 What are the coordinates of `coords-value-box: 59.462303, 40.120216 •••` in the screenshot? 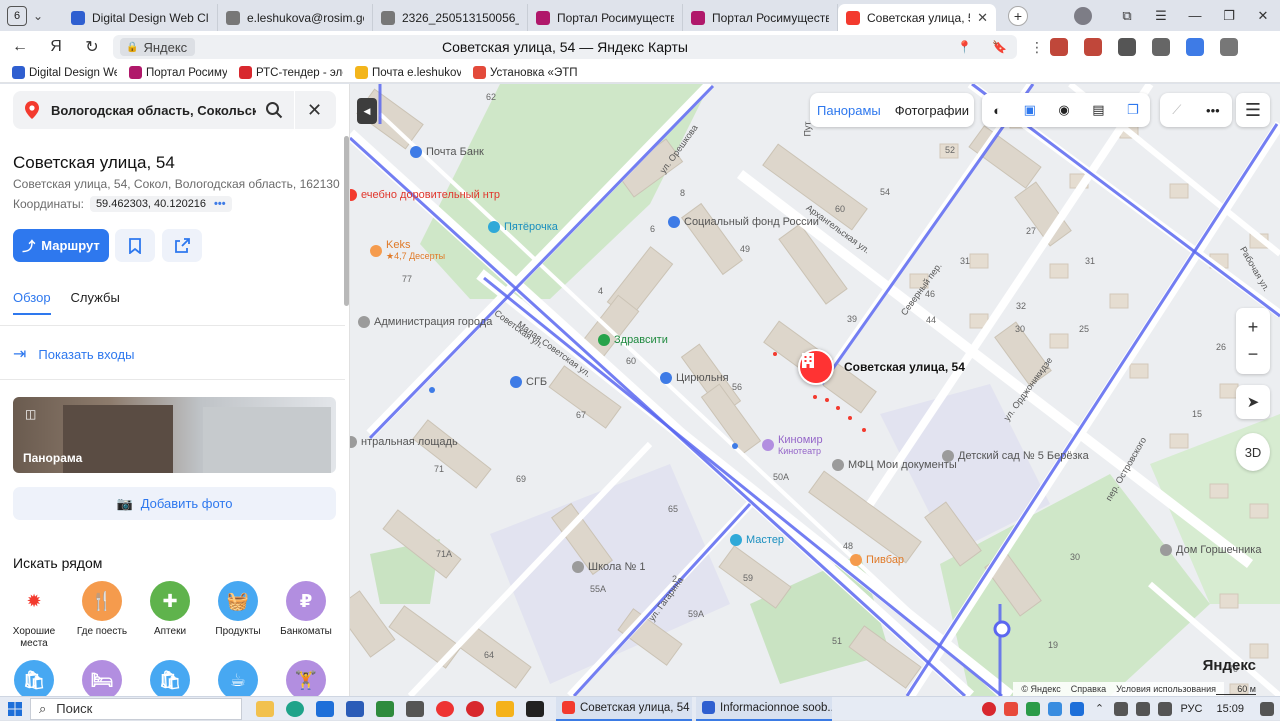 It's located at (160, 204).